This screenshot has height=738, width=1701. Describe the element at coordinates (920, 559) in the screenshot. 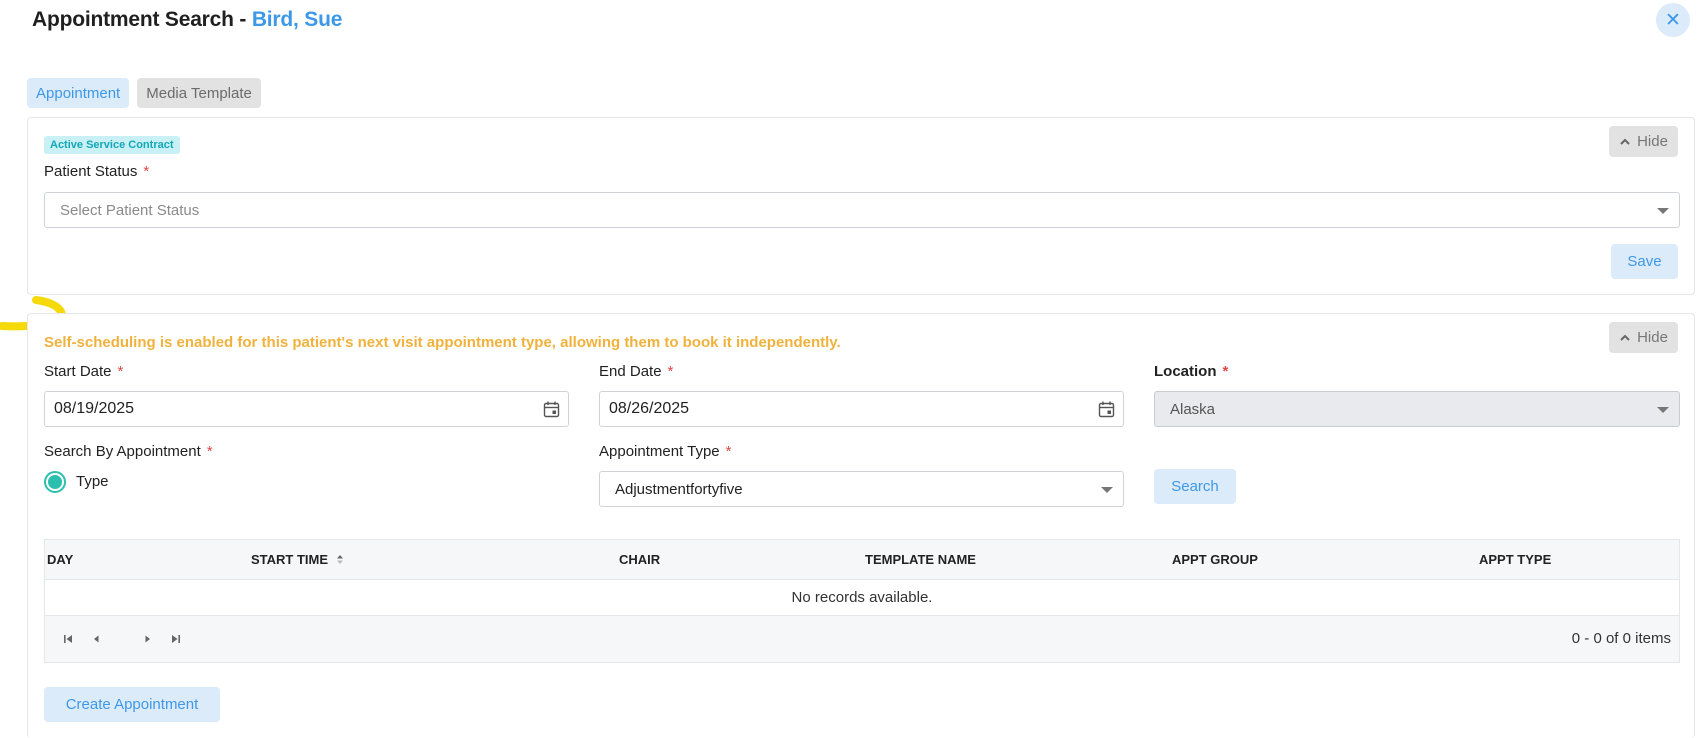

I see `column-template-name: TEMPLATE NAME` at that location.